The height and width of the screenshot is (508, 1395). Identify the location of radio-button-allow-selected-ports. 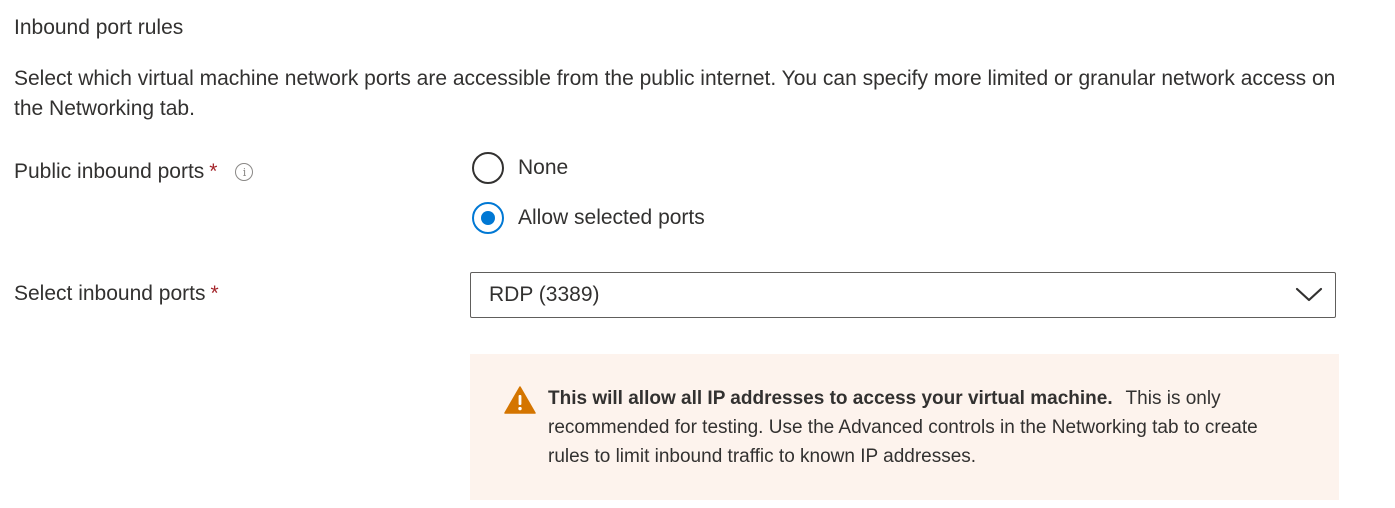
(488, 218).